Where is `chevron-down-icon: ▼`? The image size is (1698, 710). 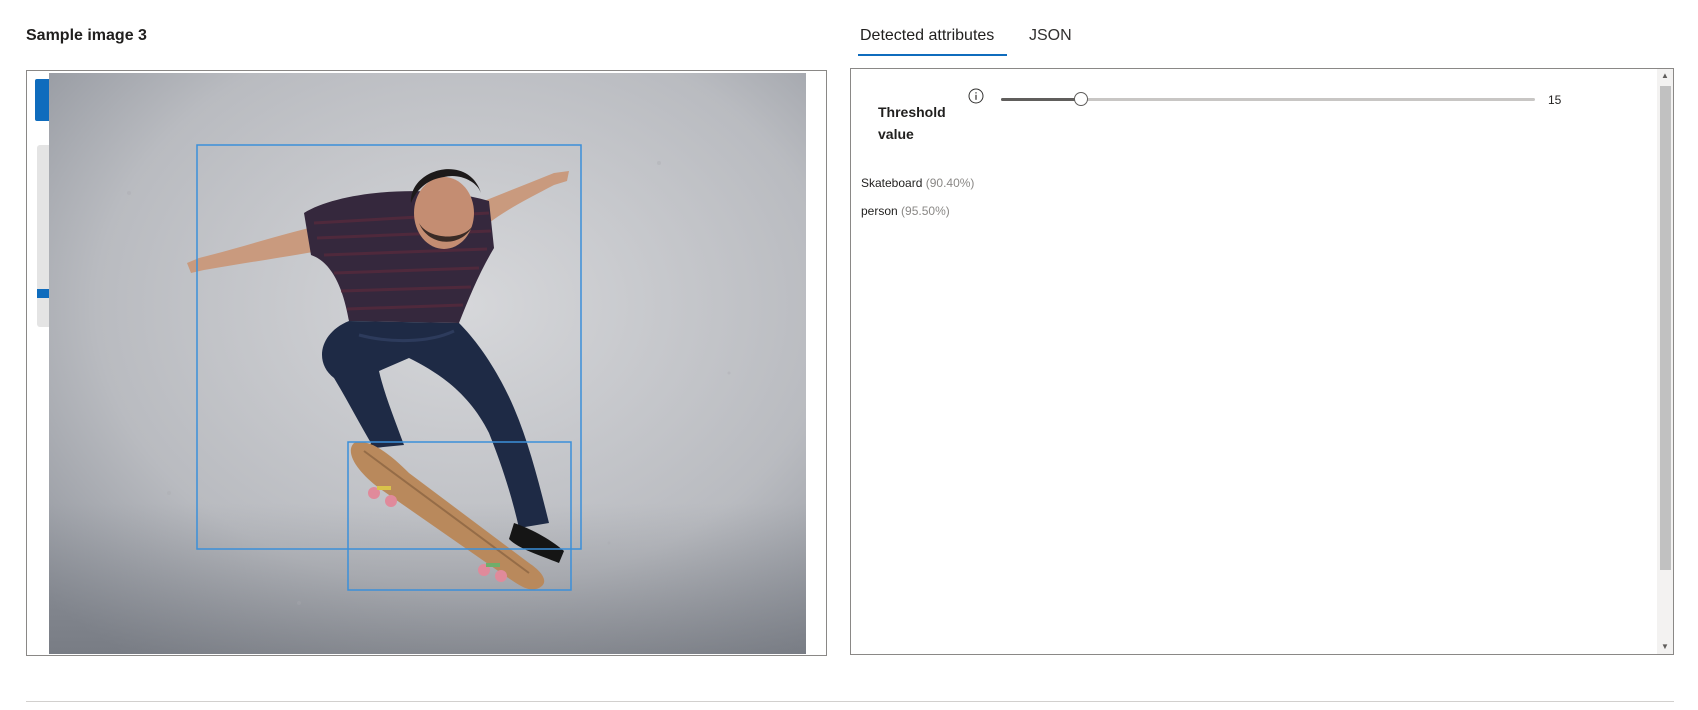 chevron-down-icon: ▼ is located at coordinates (1665, 647).